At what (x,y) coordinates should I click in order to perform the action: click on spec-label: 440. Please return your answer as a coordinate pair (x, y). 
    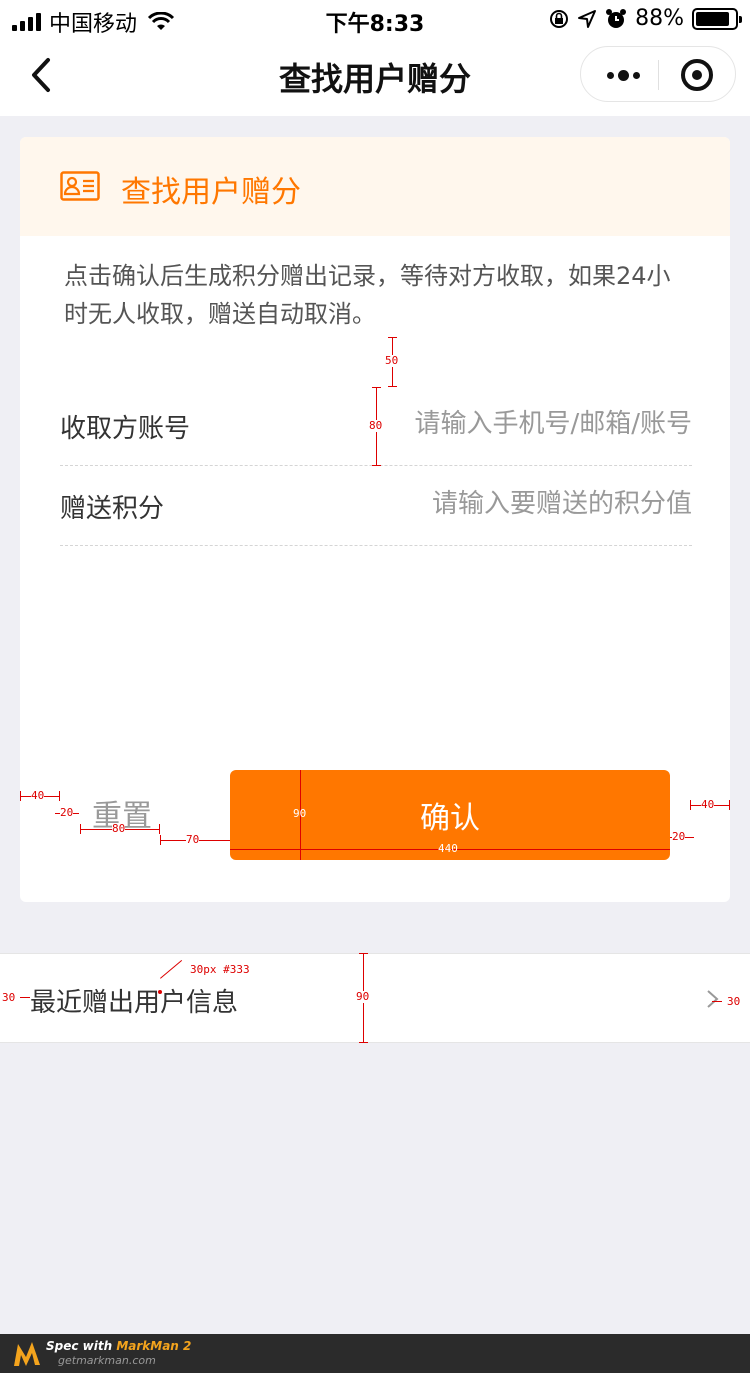
    Looking at the image, I should click on (448, 848).